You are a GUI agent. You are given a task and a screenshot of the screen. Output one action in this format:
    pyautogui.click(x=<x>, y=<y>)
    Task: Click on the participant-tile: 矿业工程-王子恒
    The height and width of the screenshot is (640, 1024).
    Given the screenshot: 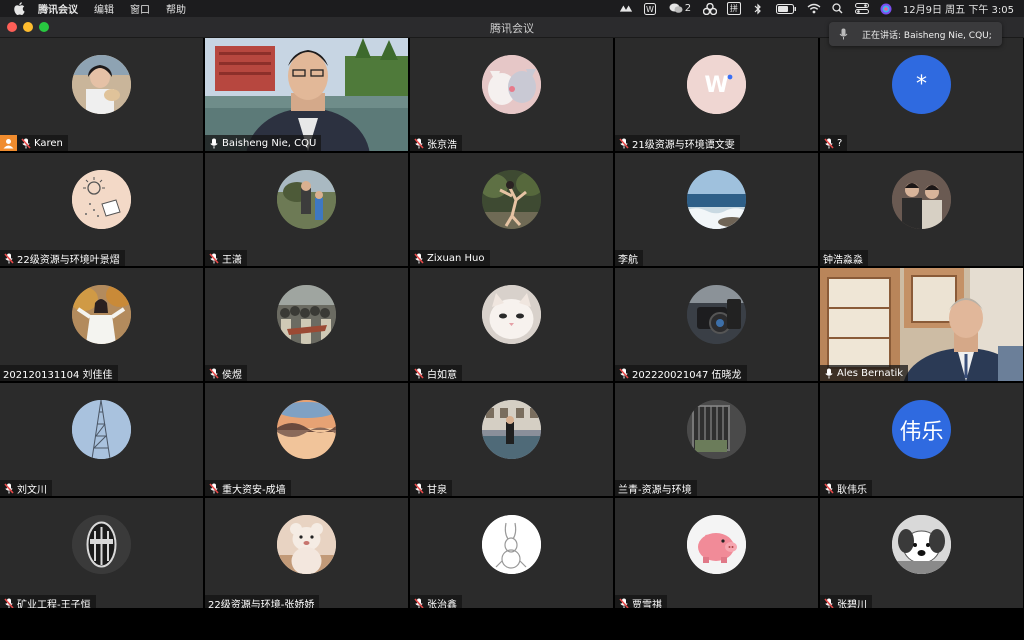 What is the action you would take?
    pyautogui.click(x=101, y=554)
    